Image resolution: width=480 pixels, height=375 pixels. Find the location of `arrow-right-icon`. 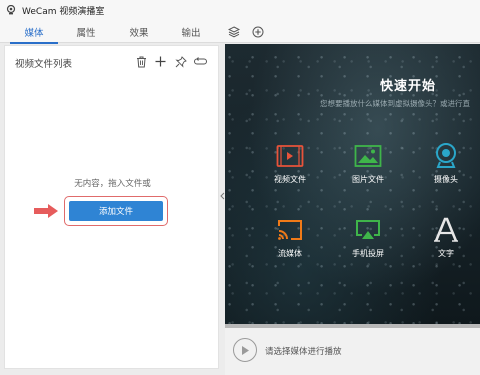

arrow-right-icon is located at coordinates (47, 211).